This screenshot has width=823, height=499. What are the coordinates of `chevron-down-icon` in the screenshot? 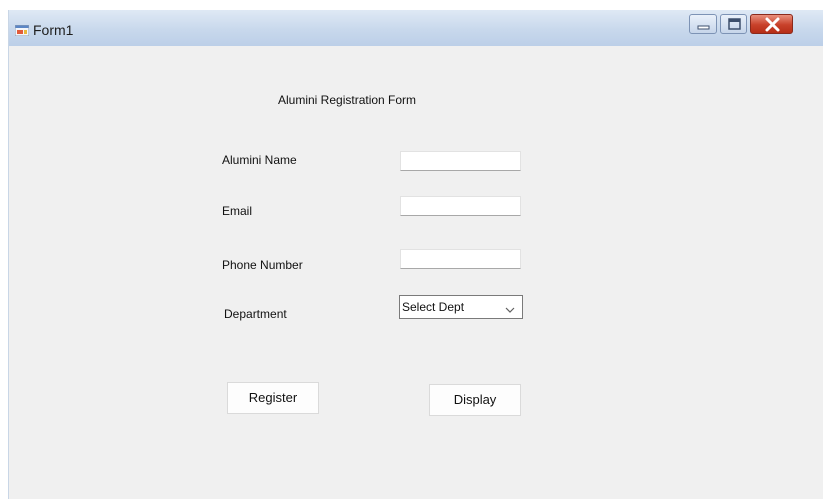 It's located at (510, 307).